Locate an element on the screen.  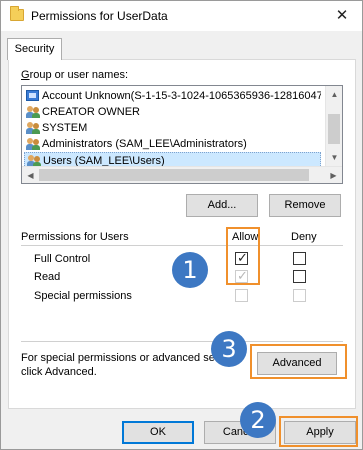
group-names-label: Group or user names: is located at coordinates (74, 75).